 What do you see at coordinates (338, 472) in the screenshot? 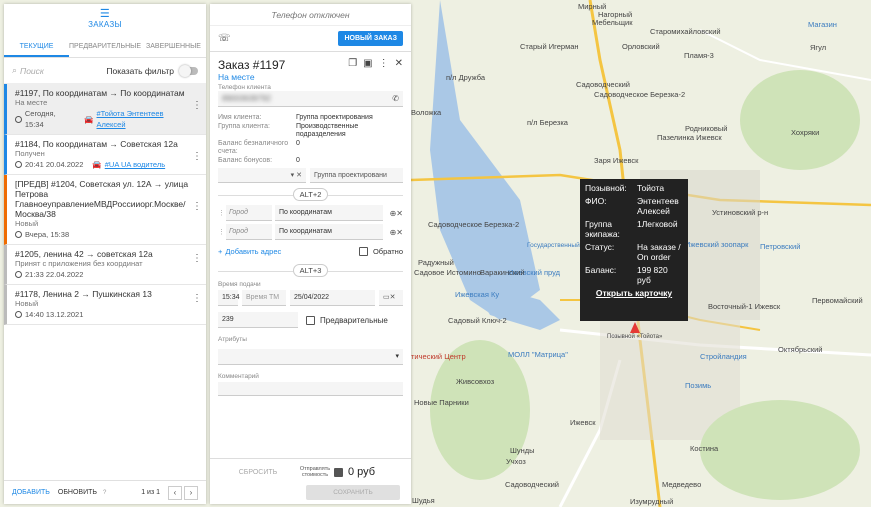
I see `send-cost-checkbox` at bounding box center [338, 472].